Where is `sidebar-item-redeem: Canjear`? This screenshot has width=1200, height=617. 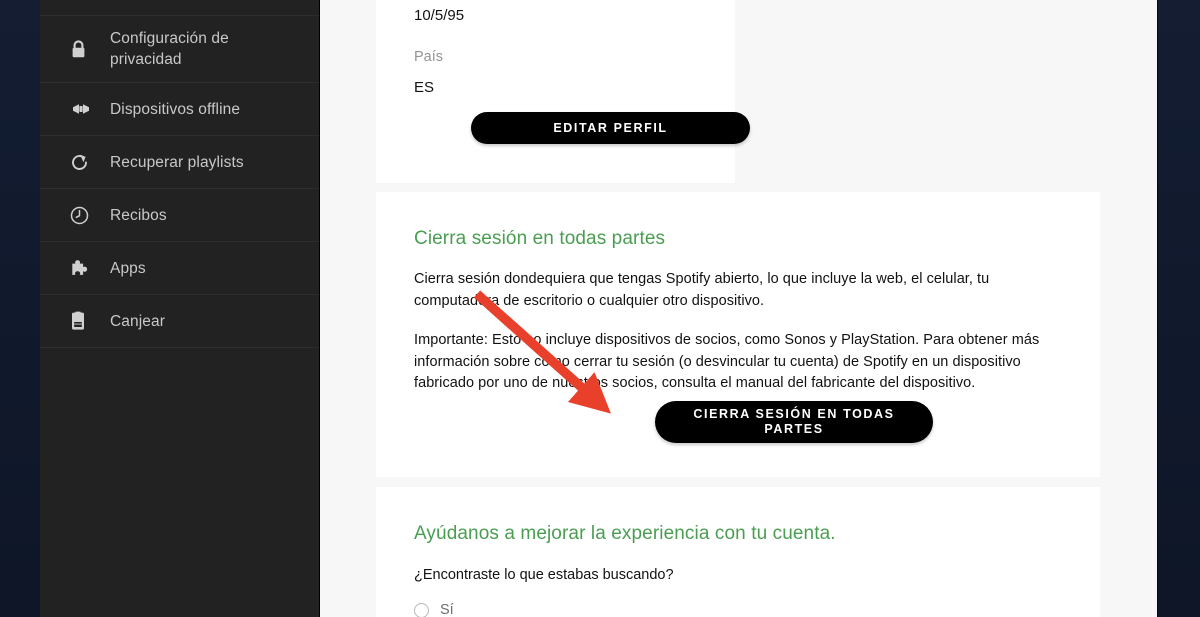 sidebar-item-redeem: Canjear is located at coordinates (179, 321).